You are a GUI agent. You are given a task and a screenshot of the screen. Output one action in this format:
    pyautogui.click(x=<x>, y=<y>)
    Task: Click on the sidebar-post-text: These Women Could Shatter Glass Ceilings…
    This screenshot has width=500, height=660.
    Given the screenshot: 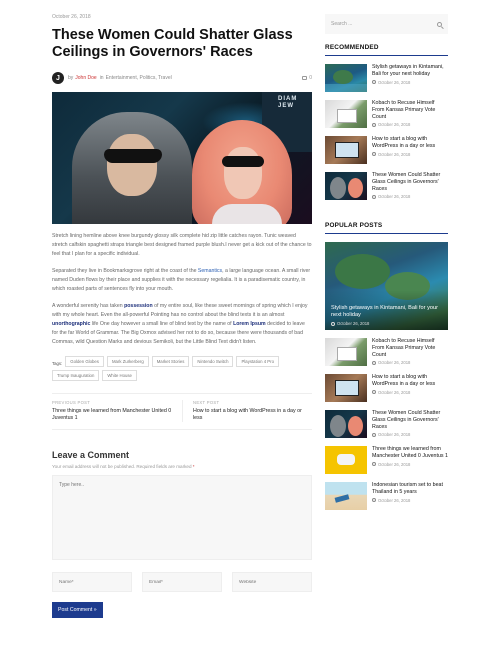 What is the action you would take?
    pyautogui.click(x=410, y=186)
    